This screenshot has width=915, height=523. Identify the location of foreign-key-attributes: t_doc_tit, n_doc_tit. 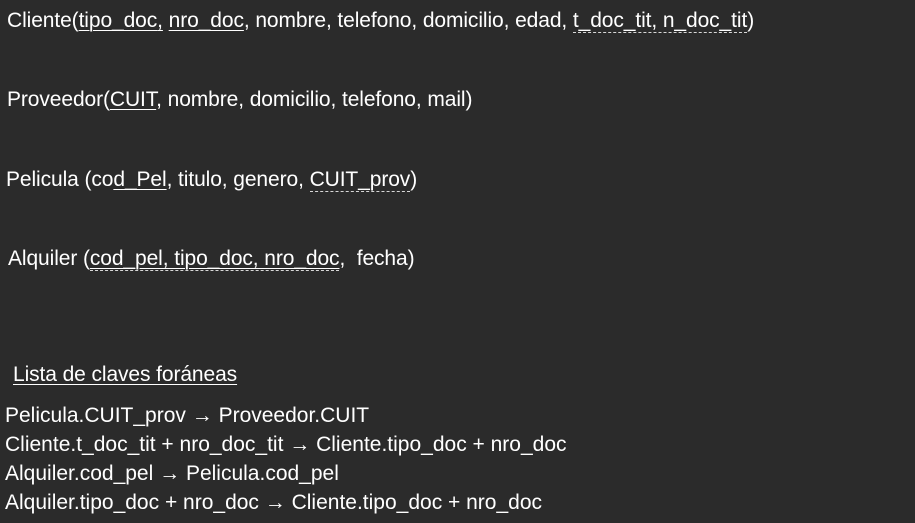
(660, 21).